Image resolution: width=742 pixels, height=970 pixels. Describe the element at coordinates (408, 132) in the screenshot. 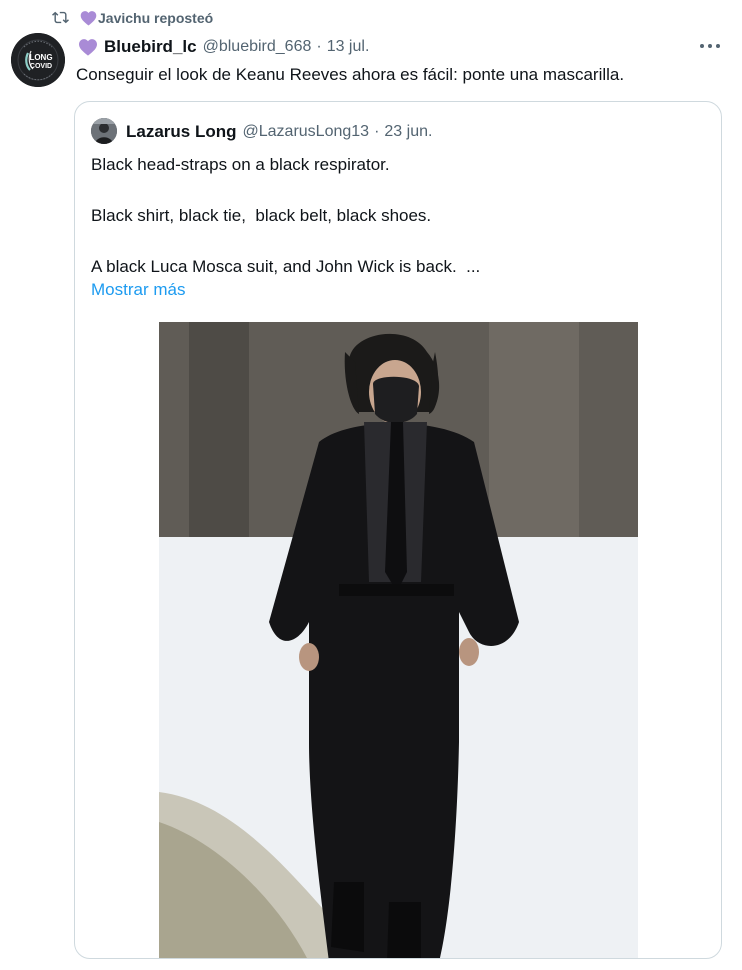

I see `quoted-time: 23 jun.` at that location.